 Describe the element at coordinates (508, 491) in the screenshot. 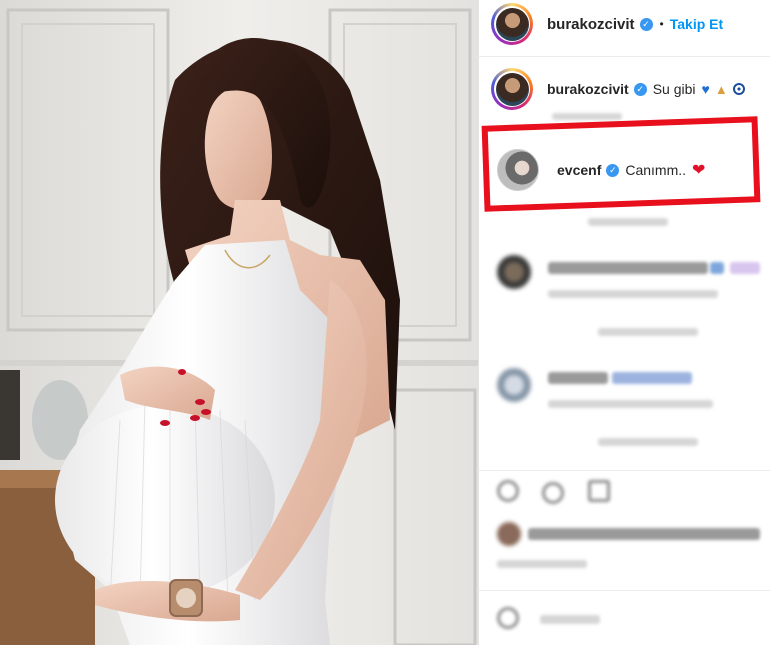

I see `like-icon` at that location.